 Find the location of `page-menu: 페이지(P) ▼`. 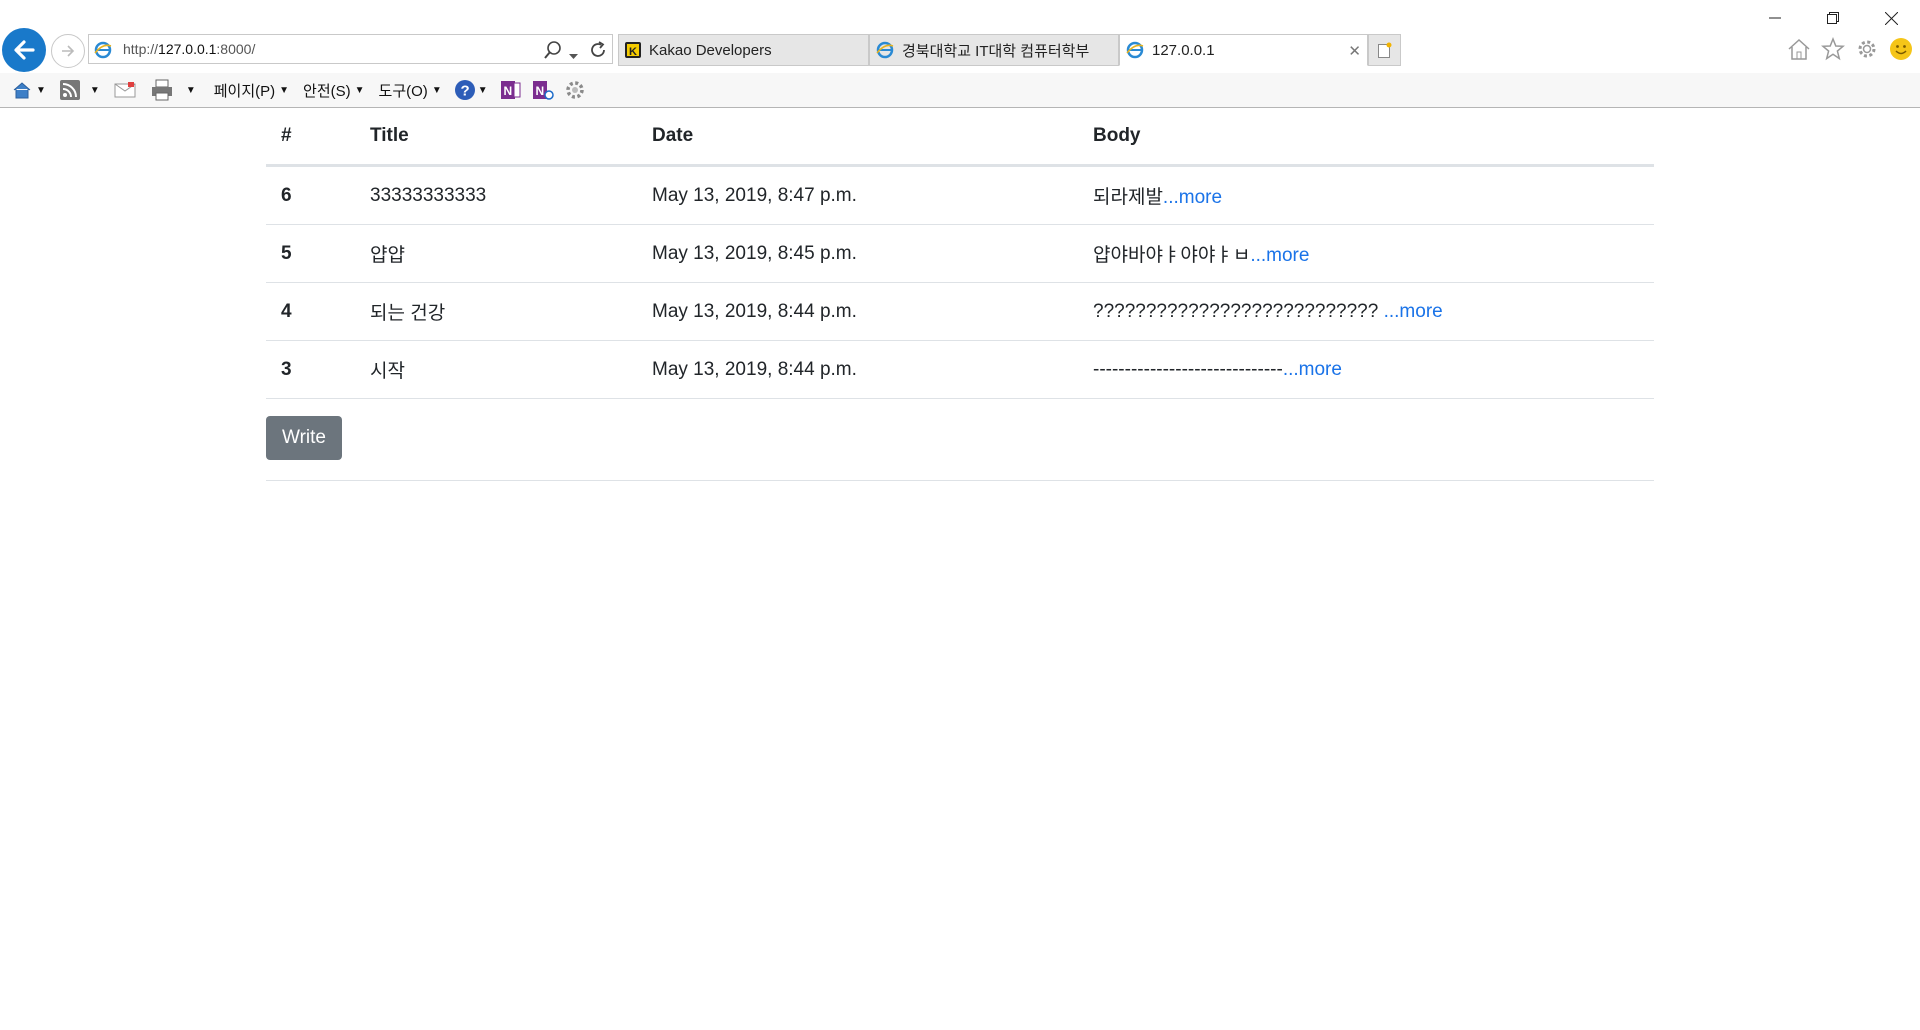

page-menu: 페이지(P) ▼ is located at coordinates (251, 90).